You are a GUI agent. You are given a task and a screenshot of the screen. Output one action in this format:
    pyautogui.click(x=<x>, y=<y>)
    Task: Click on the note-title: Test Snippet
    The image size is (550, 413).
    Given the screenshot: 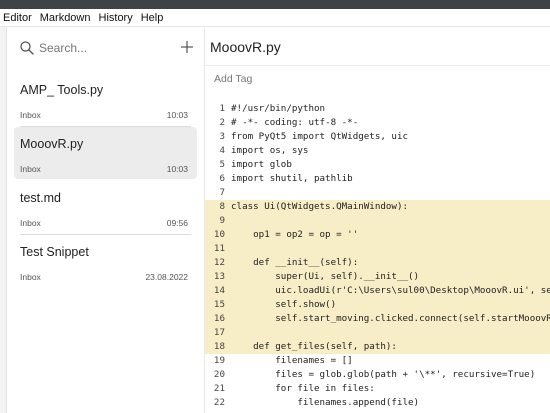 What is the action you would take?
    pyautogui.click(x=54, y=252)
    